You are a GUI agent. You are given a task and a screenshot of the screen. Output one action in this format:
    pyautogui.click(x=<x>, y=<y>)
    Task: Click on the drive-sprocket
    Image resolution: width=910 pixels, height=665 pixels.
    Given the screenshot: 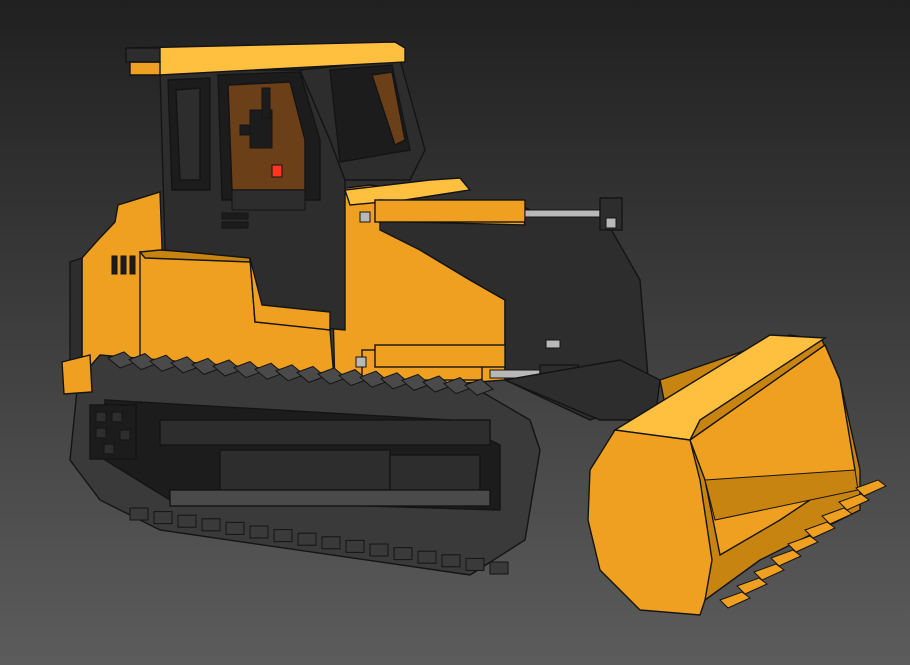 What is the action you would take?
    pyautogui.click(x=113, y=432)
    